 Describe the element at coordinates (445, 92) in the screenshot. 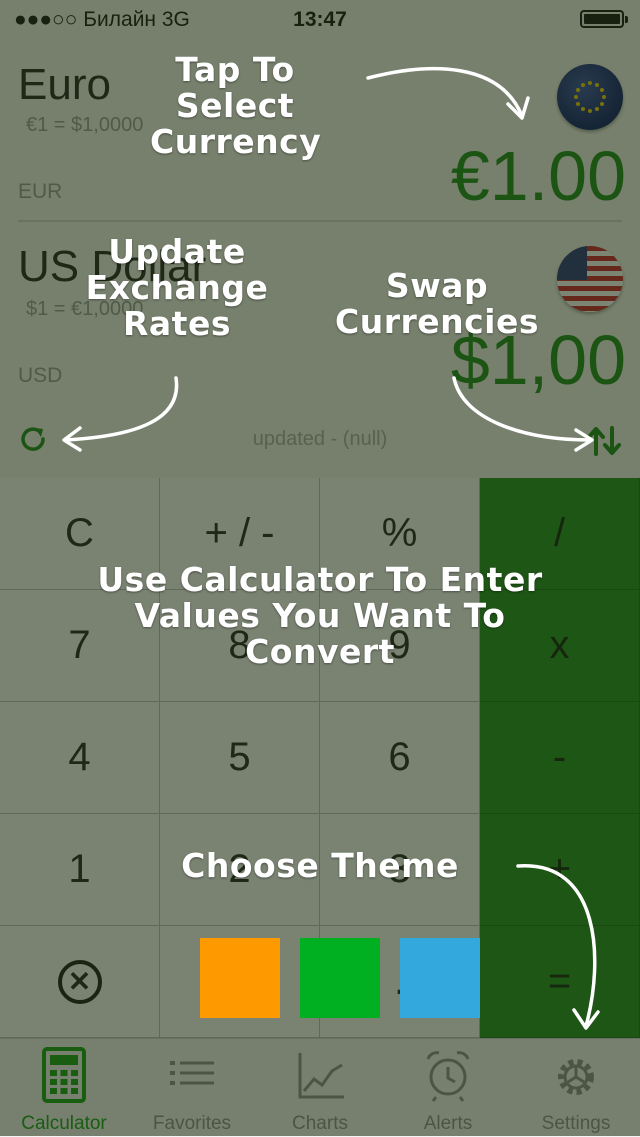

I see `arrow-to-flag` at that location.